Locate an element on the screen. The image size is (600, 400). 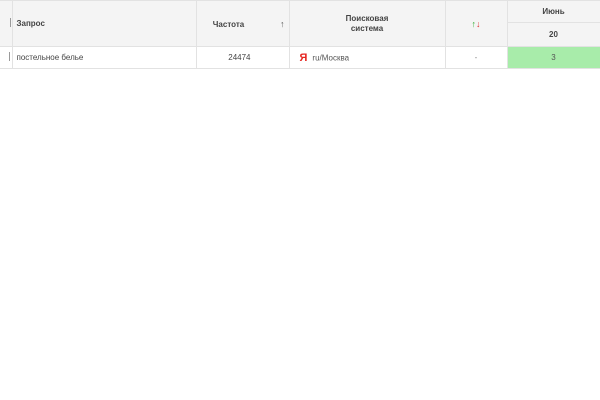
column-header-search-engine: Поисковая система is located at coordinates (367, 23).